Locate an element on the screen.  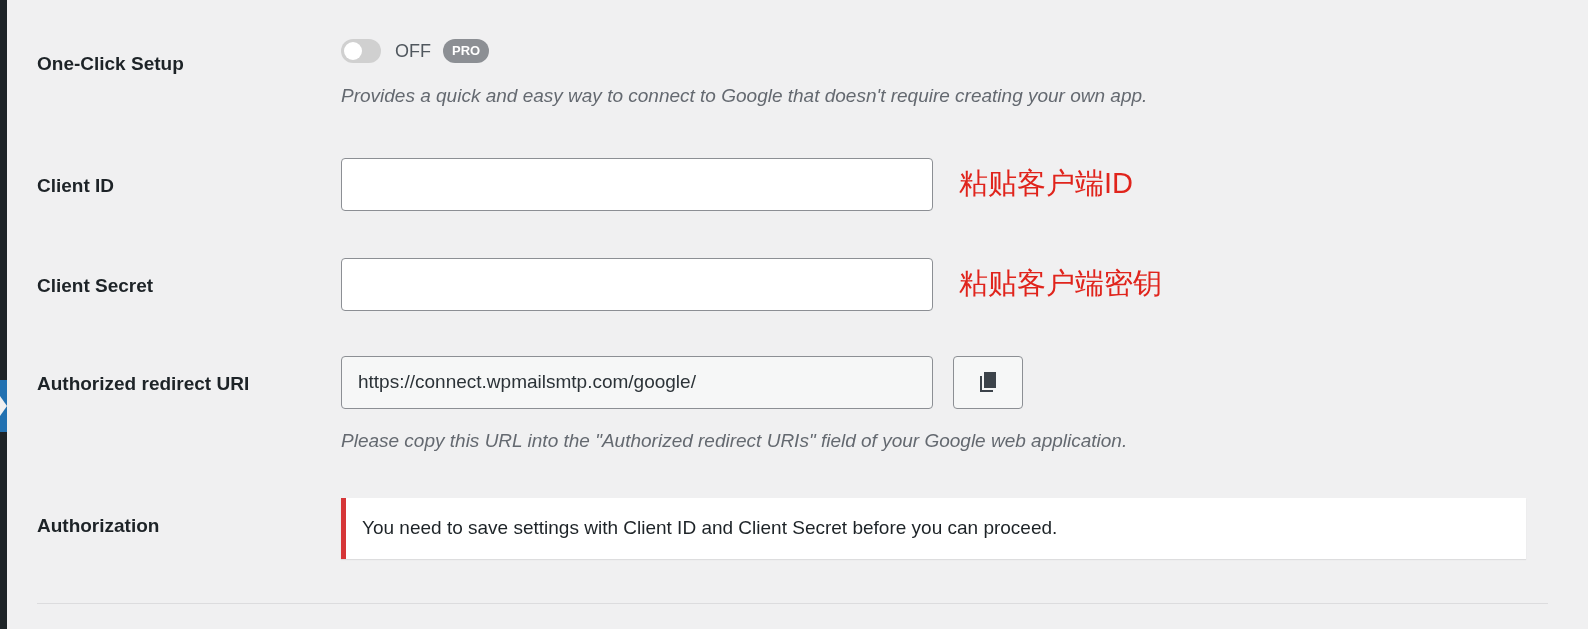
field-label: Client Secret is located at coordinates (96, 285).